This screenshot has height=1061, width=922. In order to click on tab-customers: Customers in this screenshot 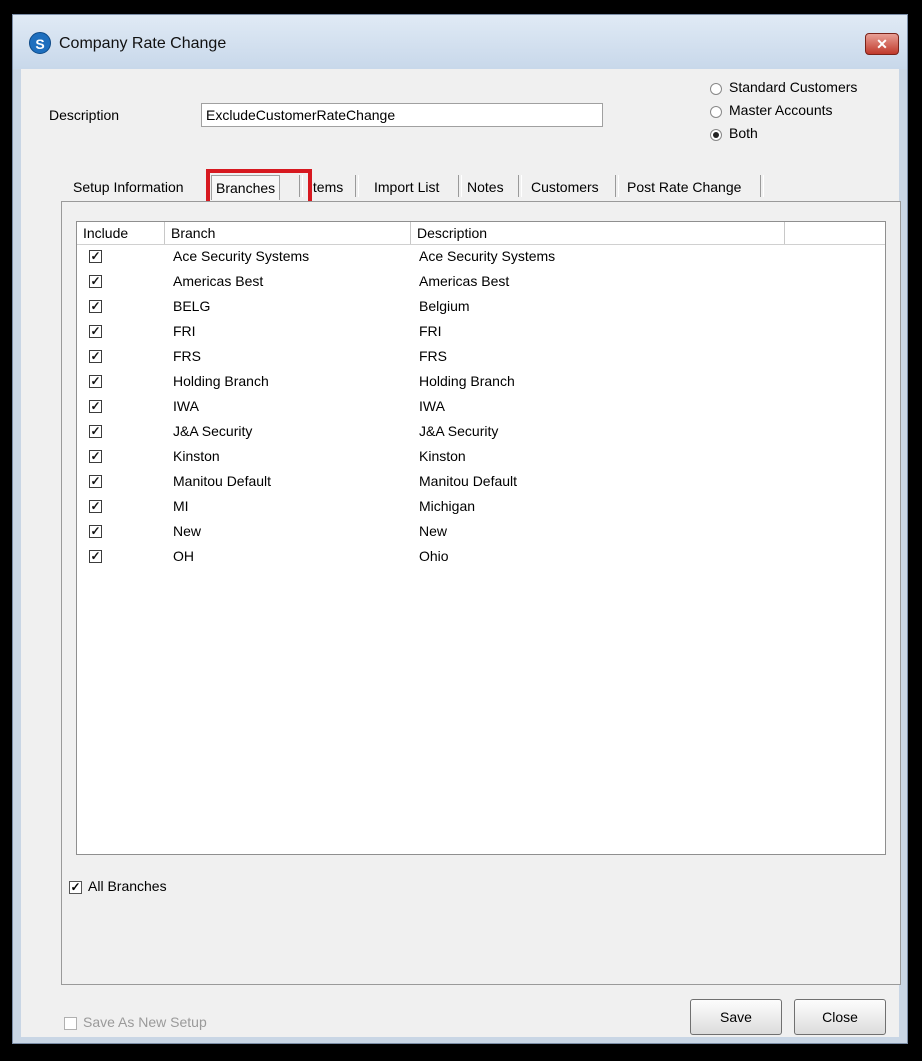, I will do `click(565, 187)`.